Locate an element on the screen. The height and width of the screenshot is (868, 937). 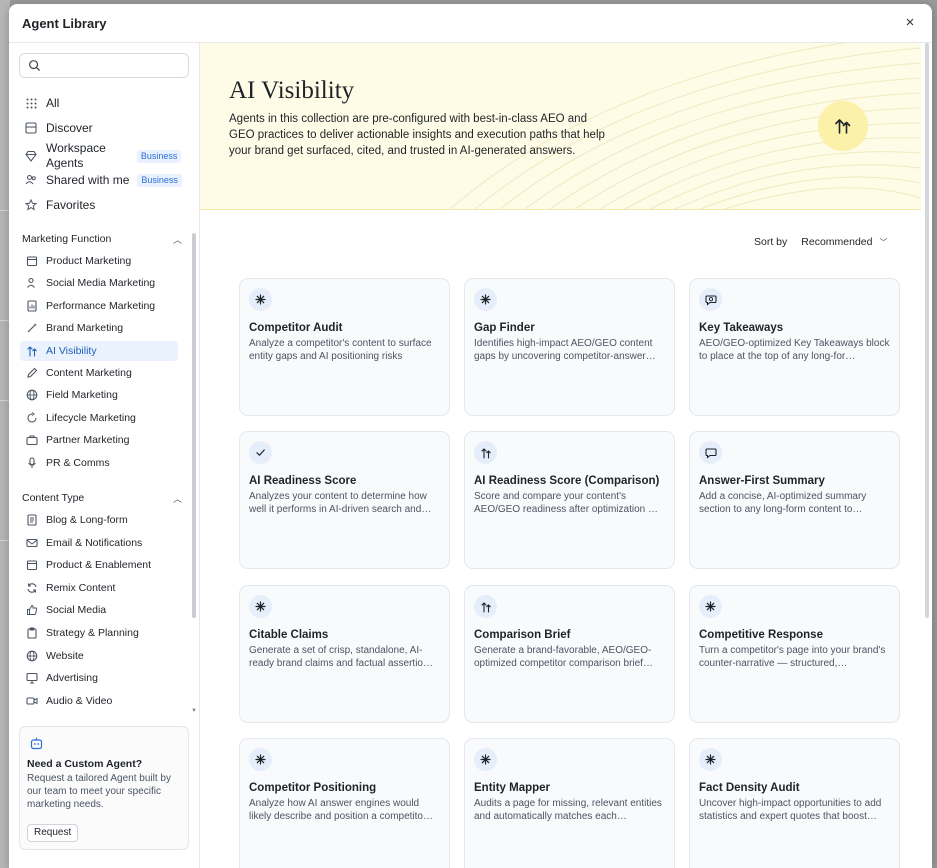
grid-dots-icon is located at coordinates (31, 103).